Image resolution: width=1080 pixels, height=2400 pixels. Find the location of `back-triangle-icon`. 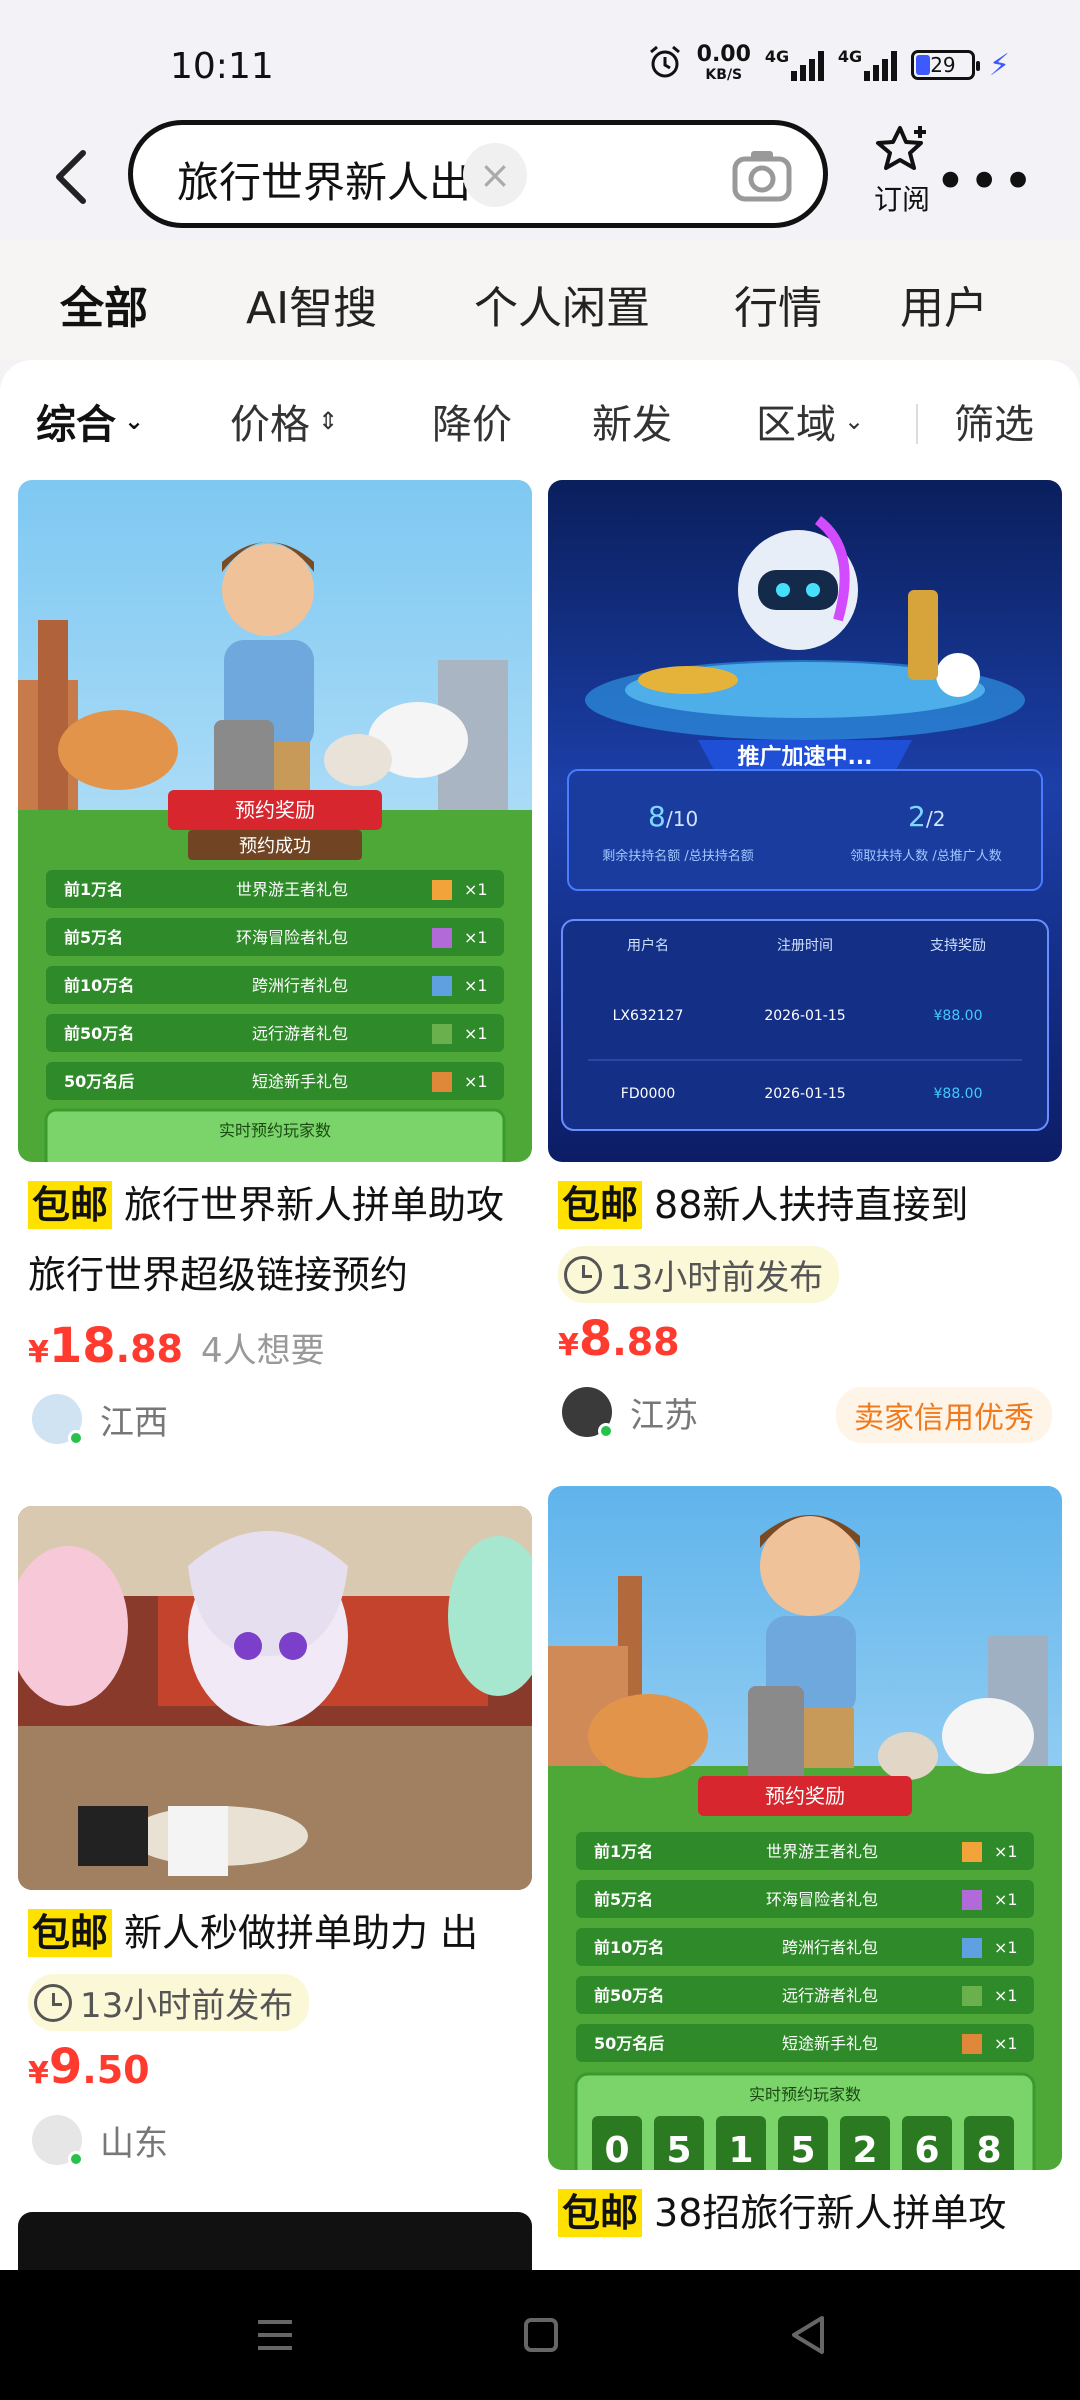

back-triangle-icon is located at coordinates (808, 2335).